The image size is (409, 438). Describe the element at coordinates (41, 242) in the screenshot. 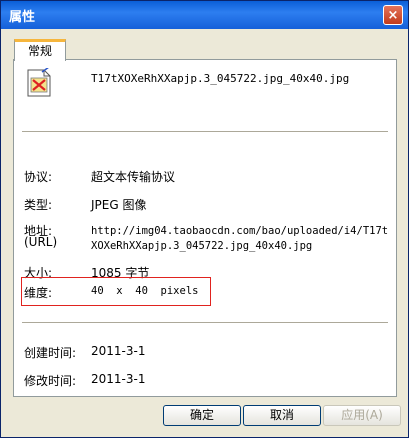

I see `address-sublabel: (URL)` at that location.